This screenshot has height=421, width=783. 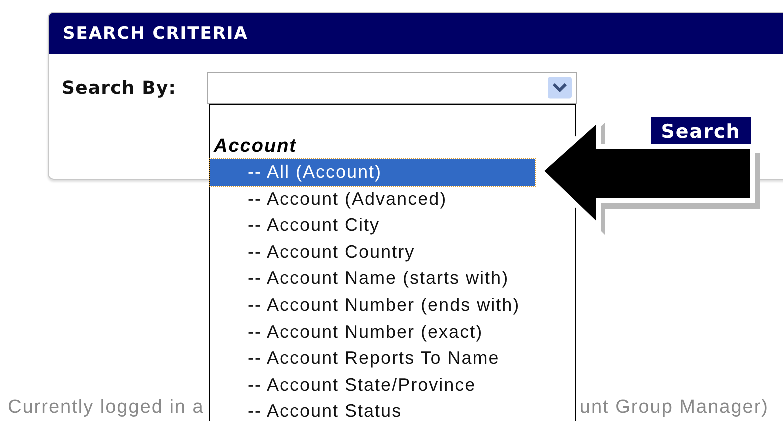 I want to click on dropdown-option: -- Account Status, so click(x=372, y=409).